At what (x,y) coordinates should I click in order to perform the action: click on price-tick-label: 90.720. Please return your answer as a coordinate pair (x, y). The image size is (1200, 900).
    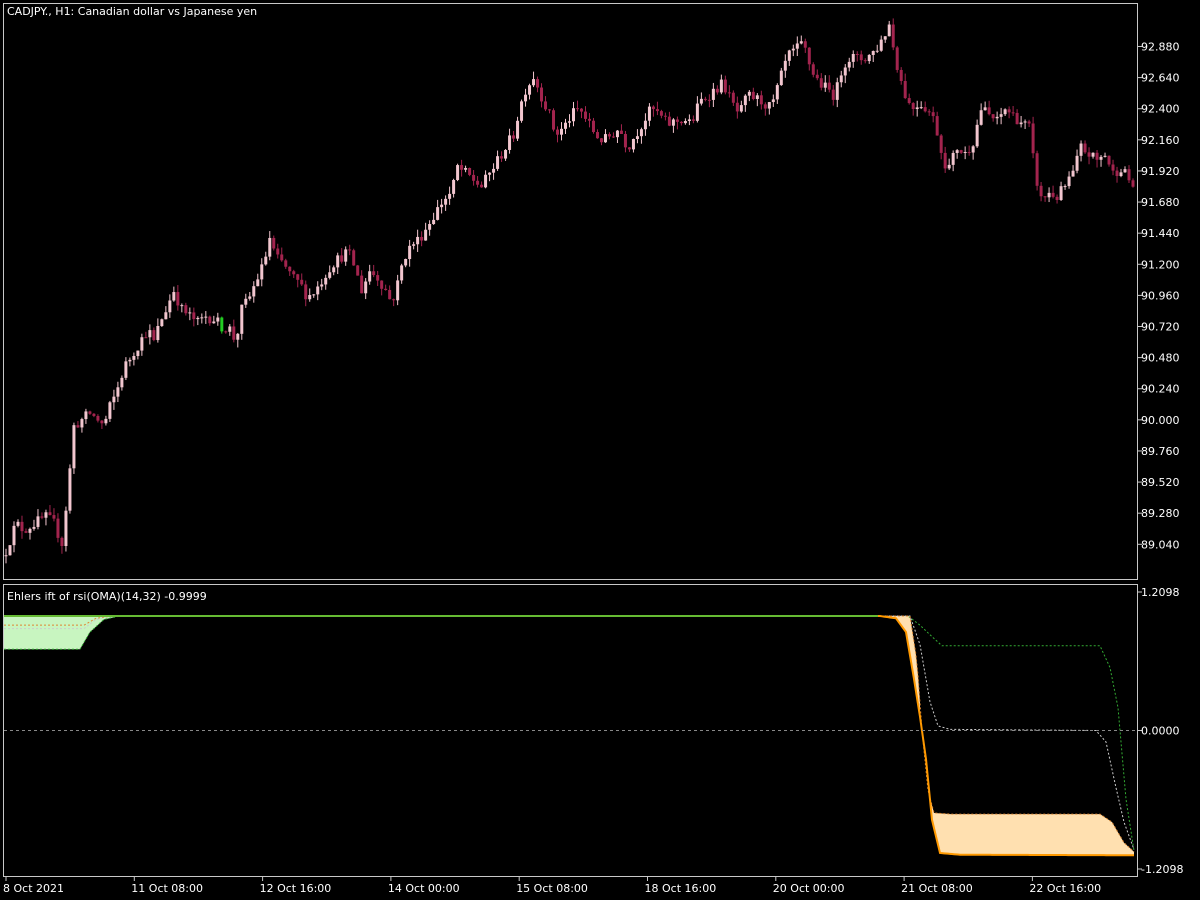
    Looking at the image, I should click on (1160, 327).